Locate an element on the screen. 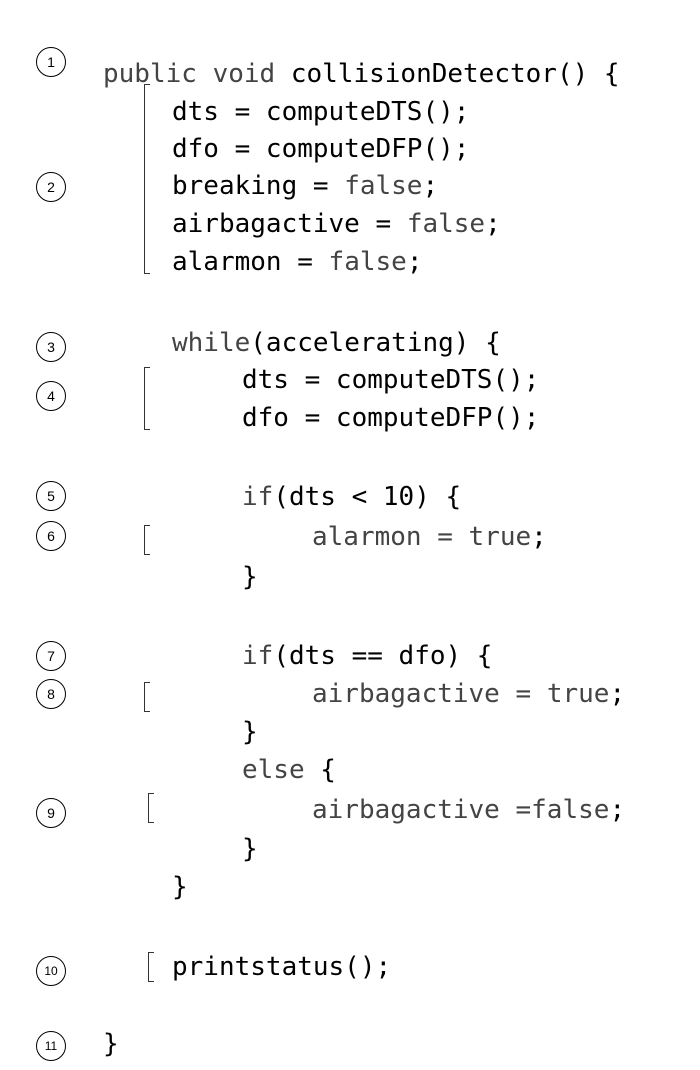  code-line-14: airbagactive = true; is located at coordinates (469, 694).